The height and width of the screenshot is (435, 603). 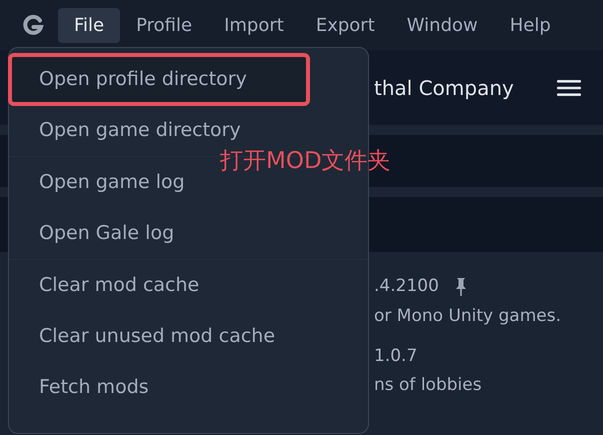 What do you see at coordinates (396, 356) in the screenshot?
I see `mod-version: 1.0.7` at bounding box center [396, 356].